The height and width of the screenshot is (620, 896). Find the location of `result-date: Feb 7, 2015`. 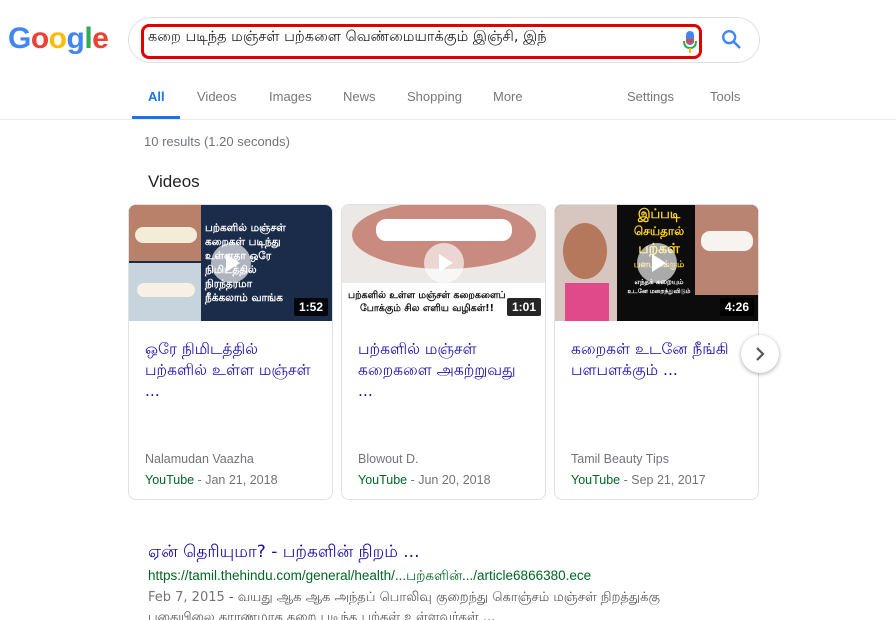

result-date: Feb 7, 2015 is located at coordinates (186, 597).